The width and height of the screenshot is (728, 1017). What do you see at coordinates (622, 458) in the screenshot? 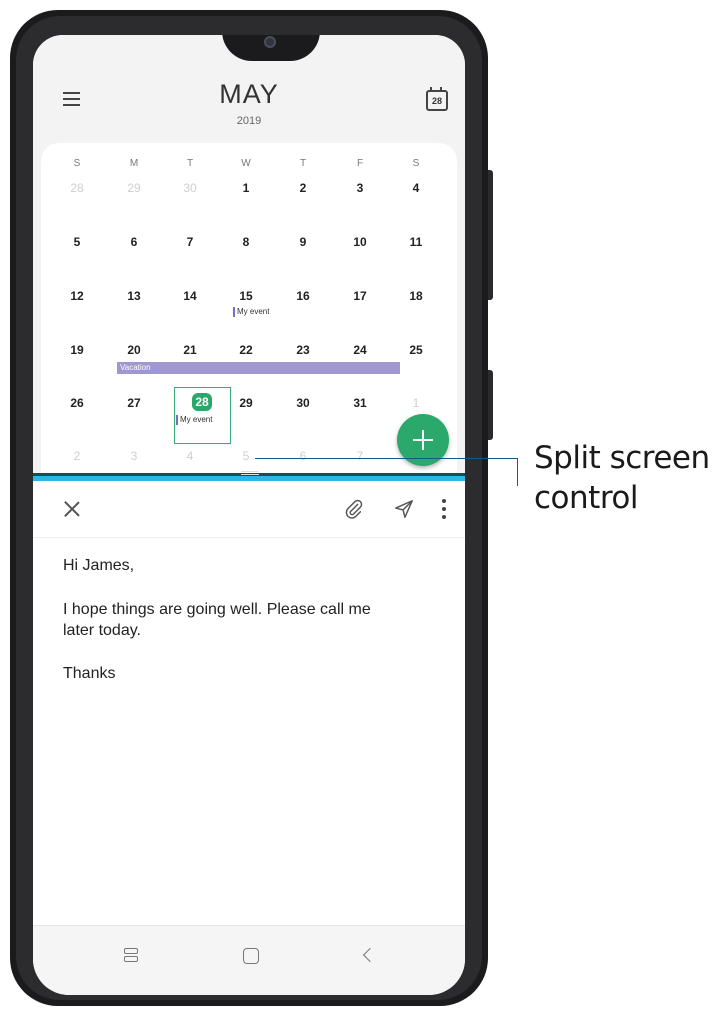
I see `callout-label-line1: Split screen` at bounding box center [622, 458].